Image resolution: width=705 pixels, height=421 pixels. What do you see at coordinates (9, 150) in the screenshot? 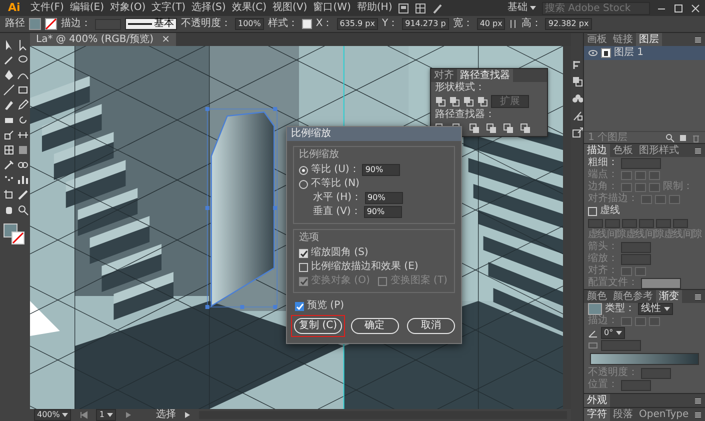
I see `mesh-icon` at bounding box center [9, 150].